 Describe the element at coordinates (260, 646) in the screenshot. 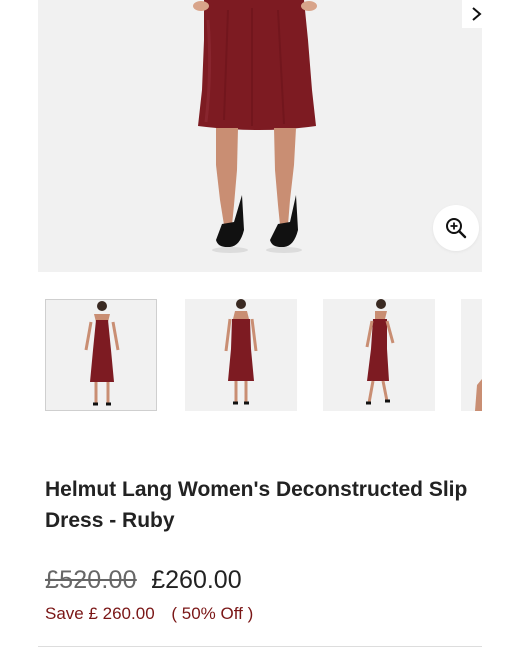

I see `divider` at that location.